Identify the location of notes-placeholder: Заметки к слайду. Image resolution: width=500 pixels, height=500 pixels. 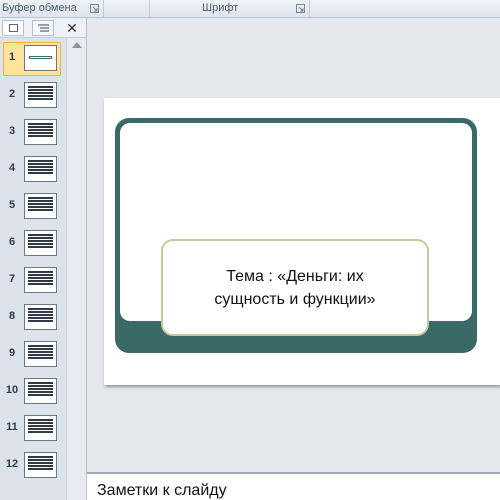
(162, 490).